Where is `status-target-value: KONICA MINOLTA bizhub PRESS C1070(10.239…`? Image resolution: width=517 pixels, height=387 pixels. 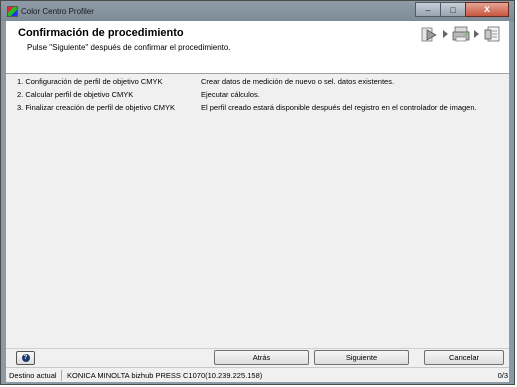
status-target-value: KONICA MINOLTA bizhub PRESS C1070(10.239… is located at coordinates (165, 375).